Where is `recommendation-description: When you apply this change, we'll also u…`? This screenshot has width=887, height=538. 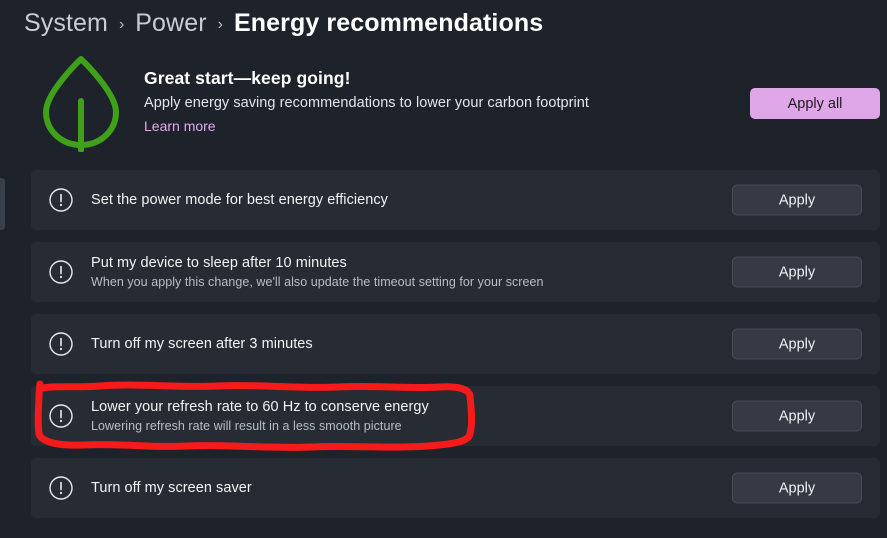 recommendation-description: When you apply this change, we'll also u… is located at coordinates (317, 282).